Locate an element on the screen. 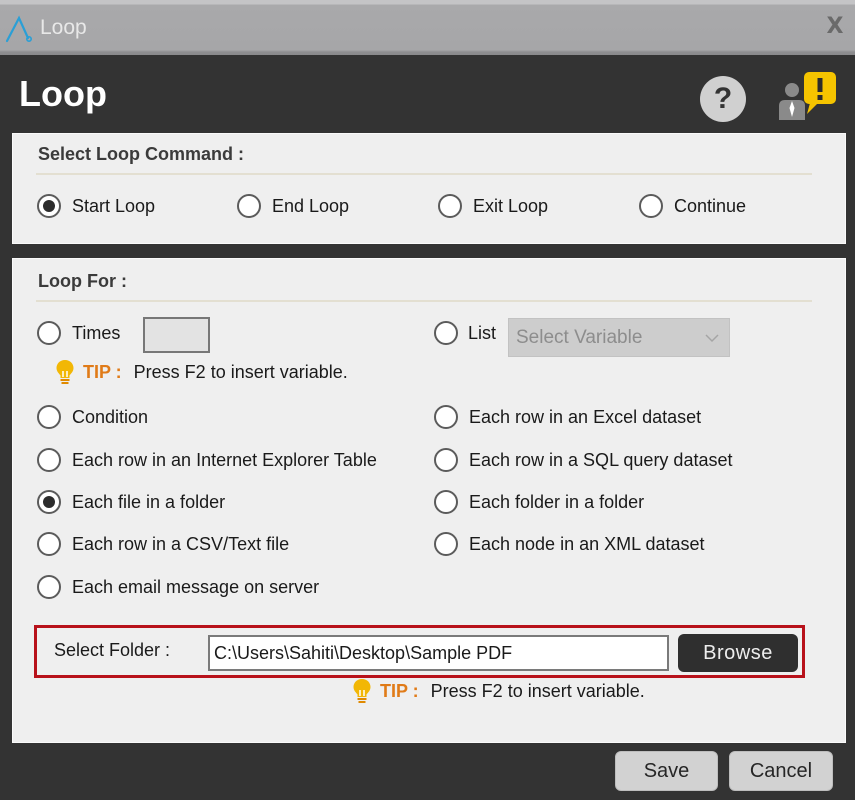  radio-folders-in-folder: Each folder in a folder is located at coordinates (539, 502).